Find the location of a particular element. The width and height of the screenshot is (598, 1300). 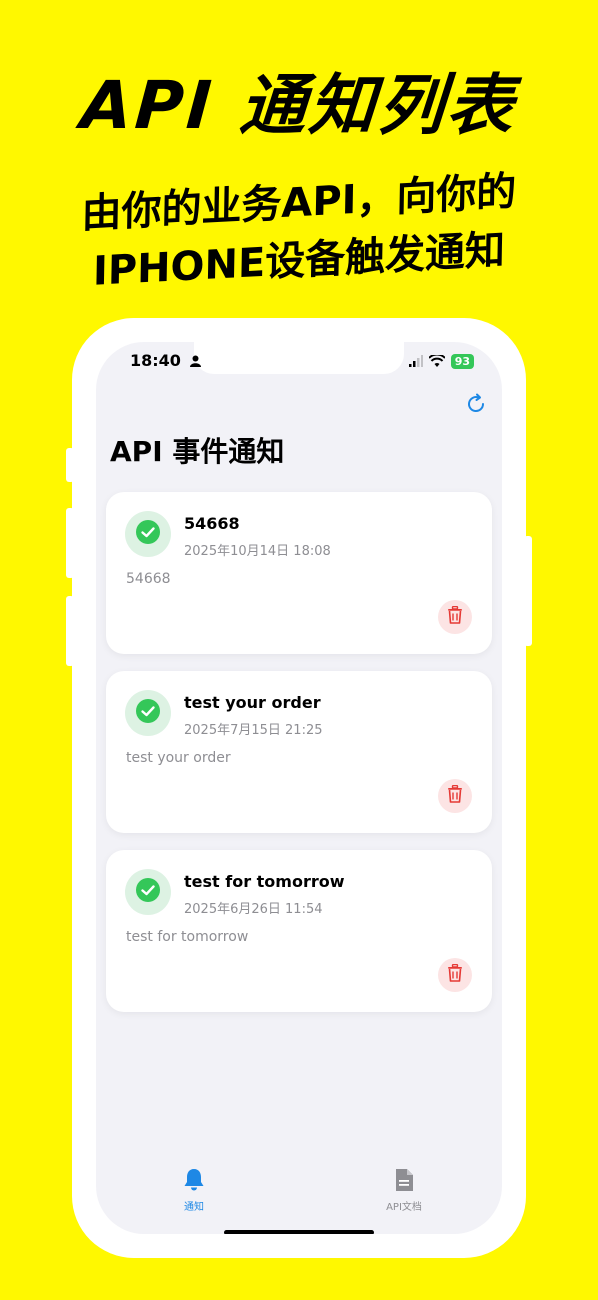

battery-indicator: 93 is located at coordinates (462, 361).